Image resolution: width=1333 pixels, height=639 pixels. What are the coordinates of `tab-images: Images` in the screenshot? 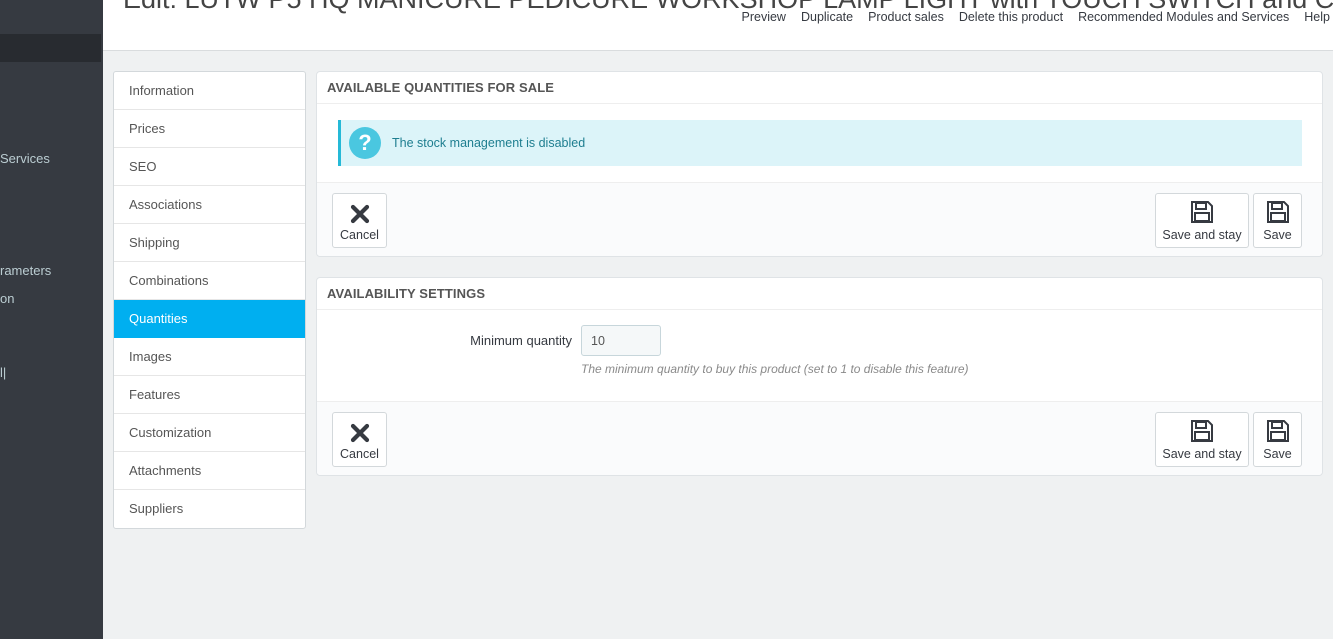 It's located at (209, 357).